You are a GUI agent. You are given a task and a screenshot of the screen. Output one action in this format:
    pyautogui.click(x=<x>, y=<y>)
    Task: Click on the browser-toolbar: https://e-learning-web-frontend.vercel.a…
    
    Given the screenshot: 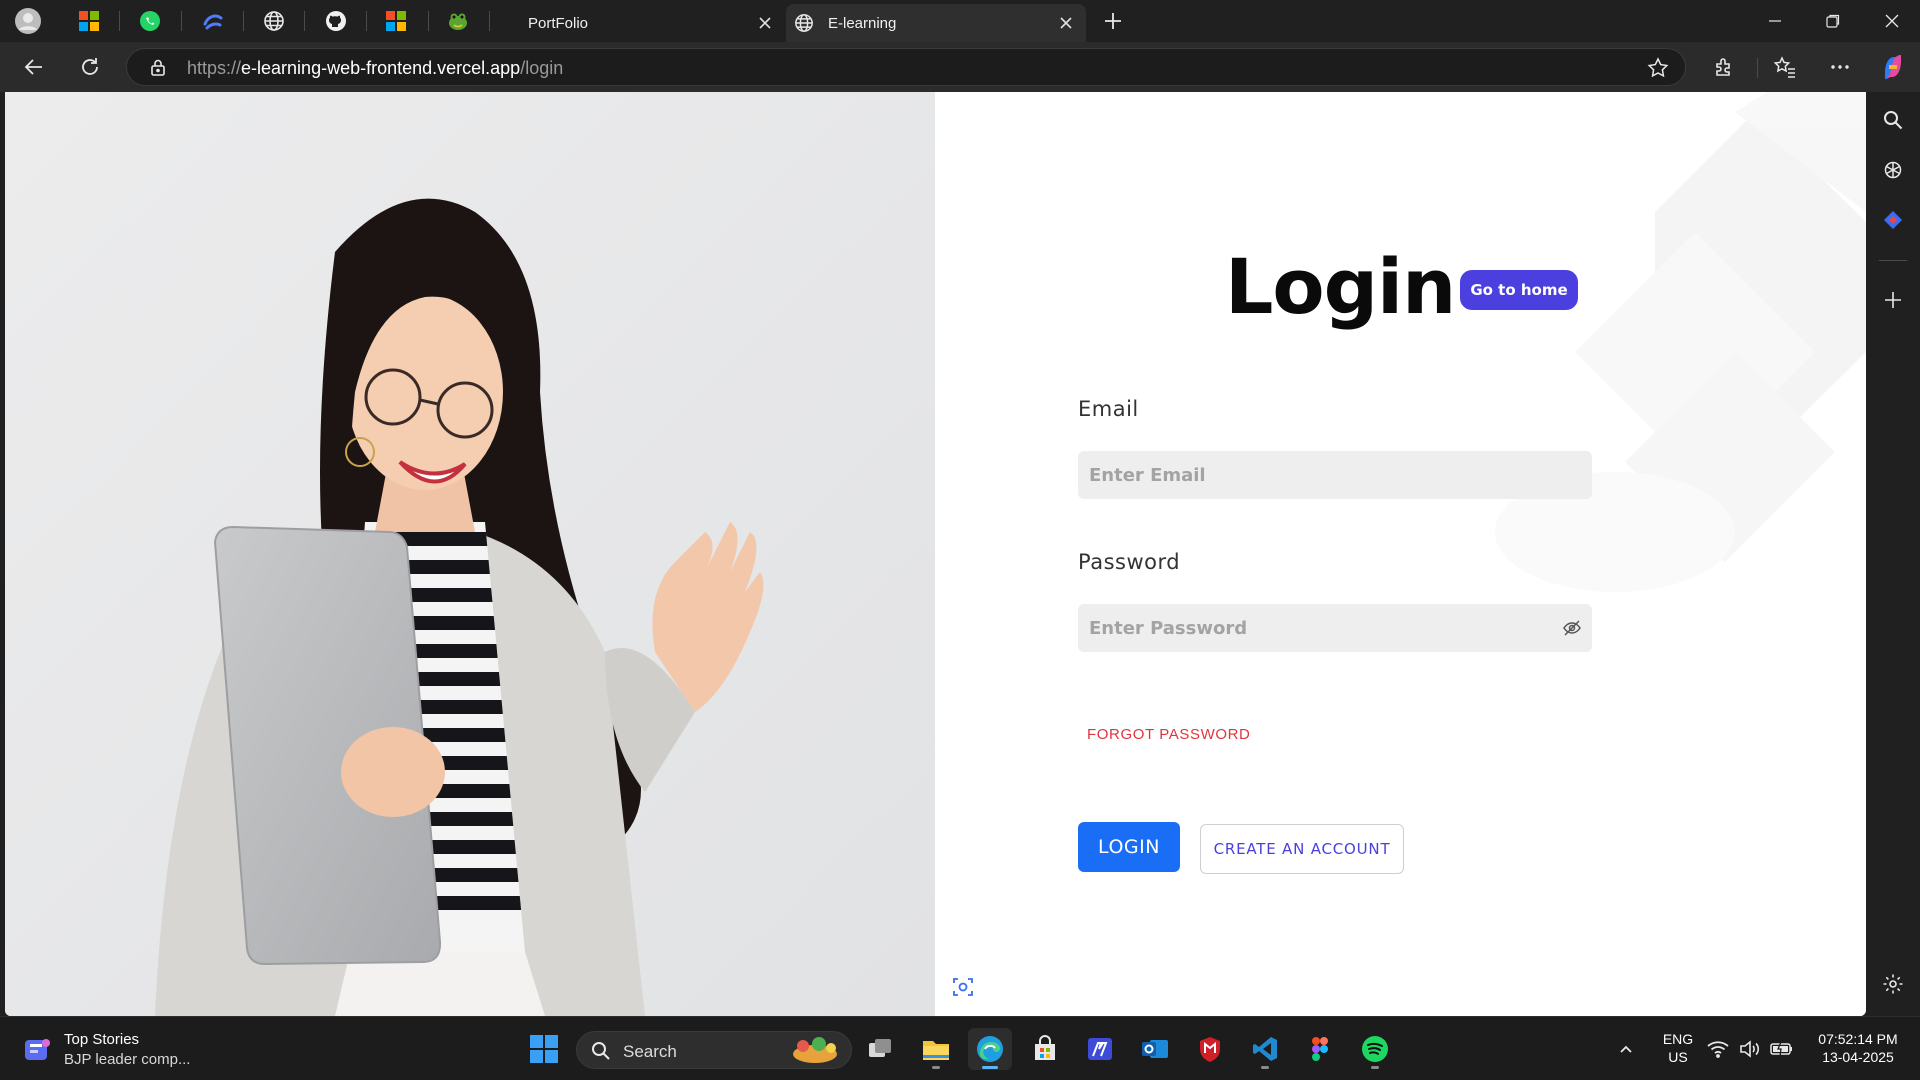 What is the action you would take?
    pyautogui.click(x=960, y=67)
    